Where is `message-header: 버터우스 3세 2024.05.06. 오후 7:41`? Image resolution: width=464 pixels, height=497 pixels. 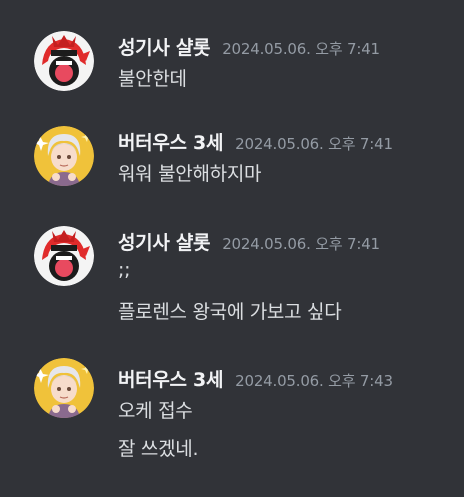
message-header: 버터우스 3세 2024.05.06. 오후 7:41 is located at coordinates (255, 141).